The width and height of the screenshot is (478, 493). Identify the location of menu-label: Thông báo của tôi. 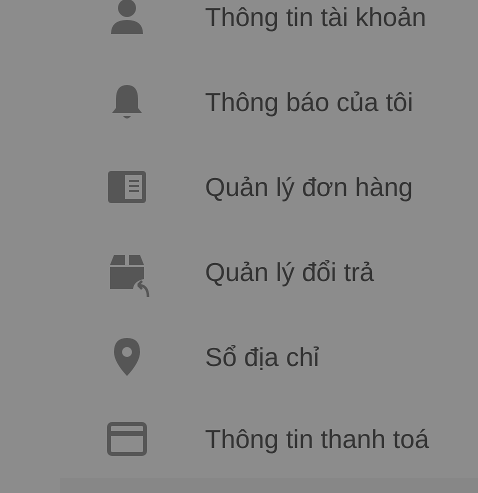
(309, 101).